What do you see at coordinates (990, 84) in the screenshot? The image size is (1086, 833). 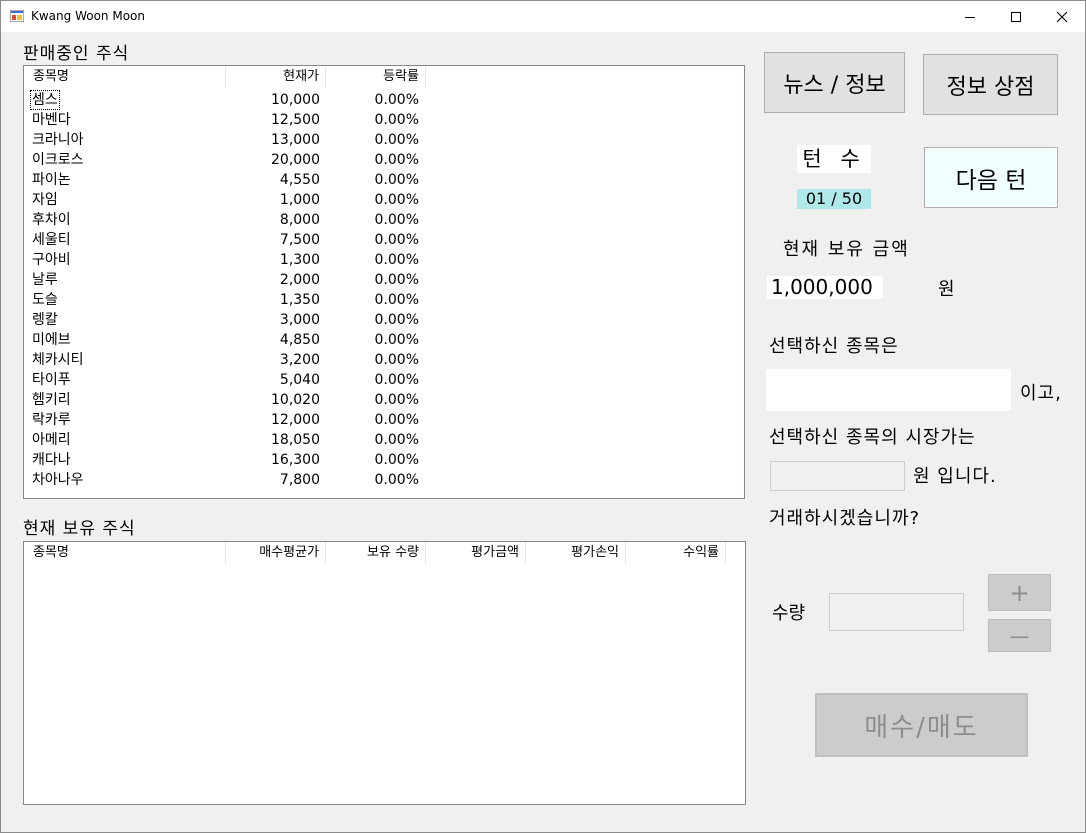 I see `info-shop-button: 정보 상점` at bounding box center [990, 84].